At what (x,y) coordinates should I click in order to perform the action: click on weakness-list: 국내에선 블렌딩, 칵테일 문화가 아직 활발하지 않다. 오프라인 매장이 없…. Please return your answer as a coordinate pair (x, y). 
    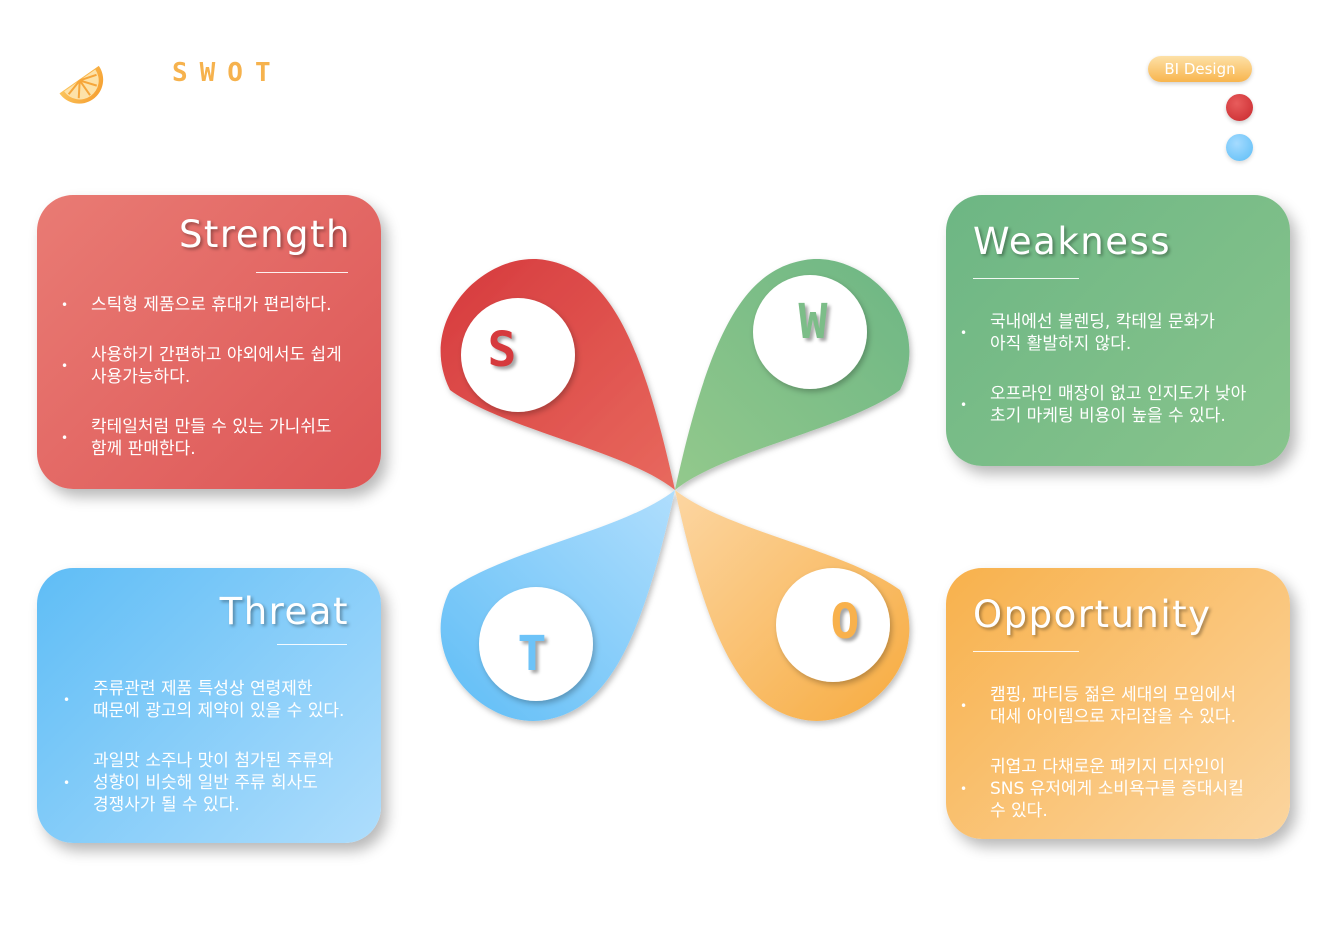
    Looking at the image, I should click on (1120, 383).